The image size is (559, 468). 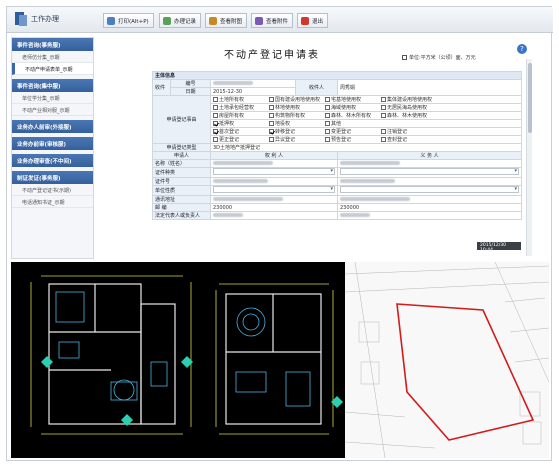 I want to click on sidebar-section: 制证发证(事务服), so click(x=52, y=177).